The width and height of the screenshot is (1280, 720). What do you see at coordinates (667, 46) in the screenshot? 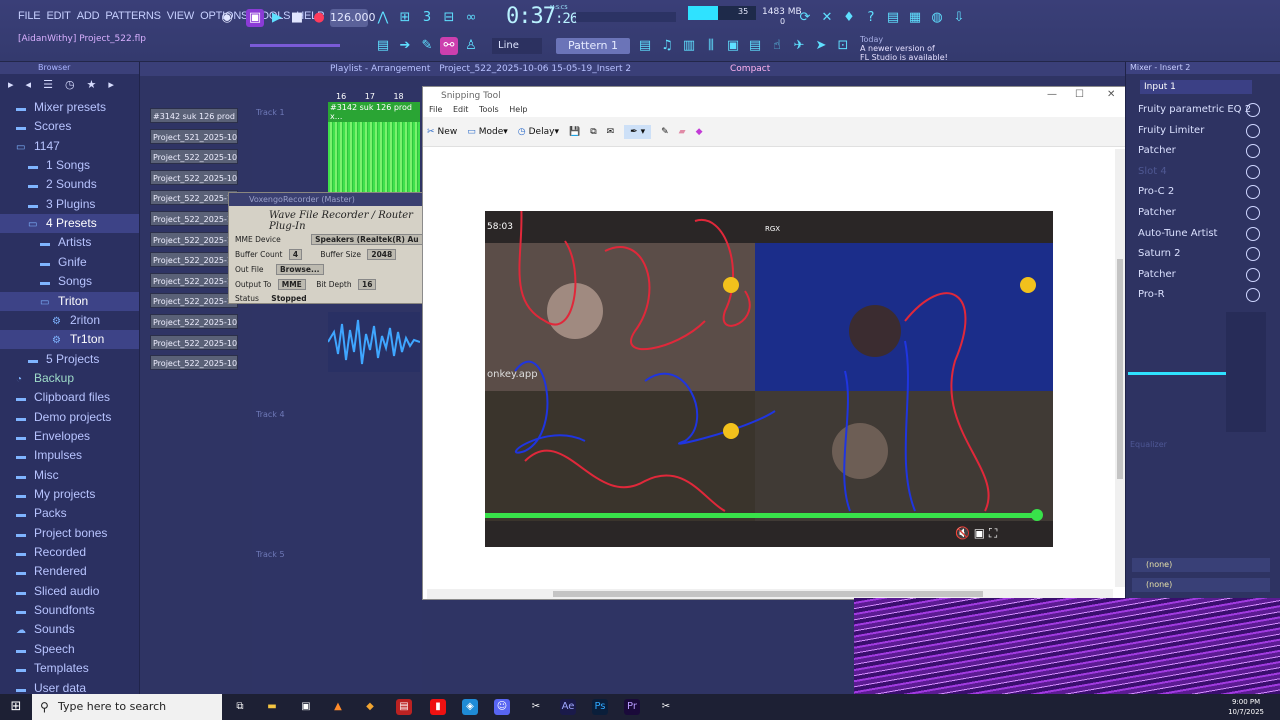
I see `piano-roll-icon: ♫` at bounding box center [667, 46].